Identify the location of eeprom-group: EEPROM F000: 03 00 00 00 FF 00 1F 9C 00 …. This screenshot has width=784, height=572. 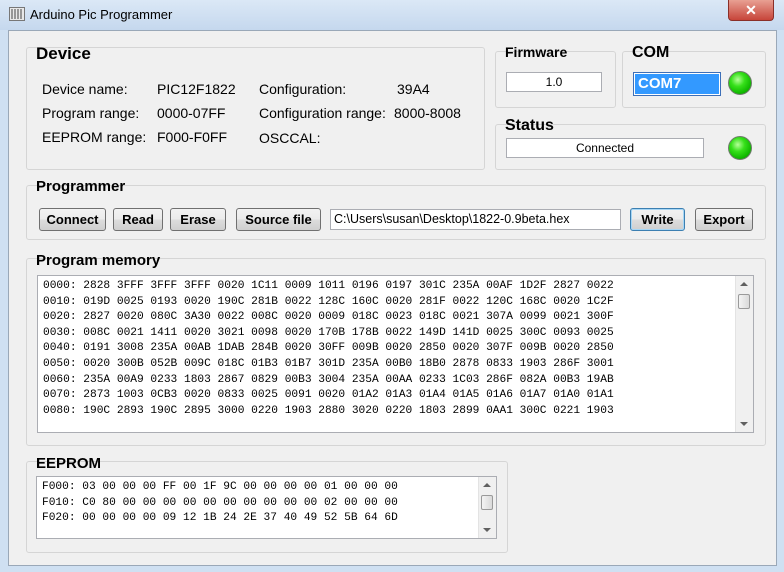
(267, 504).